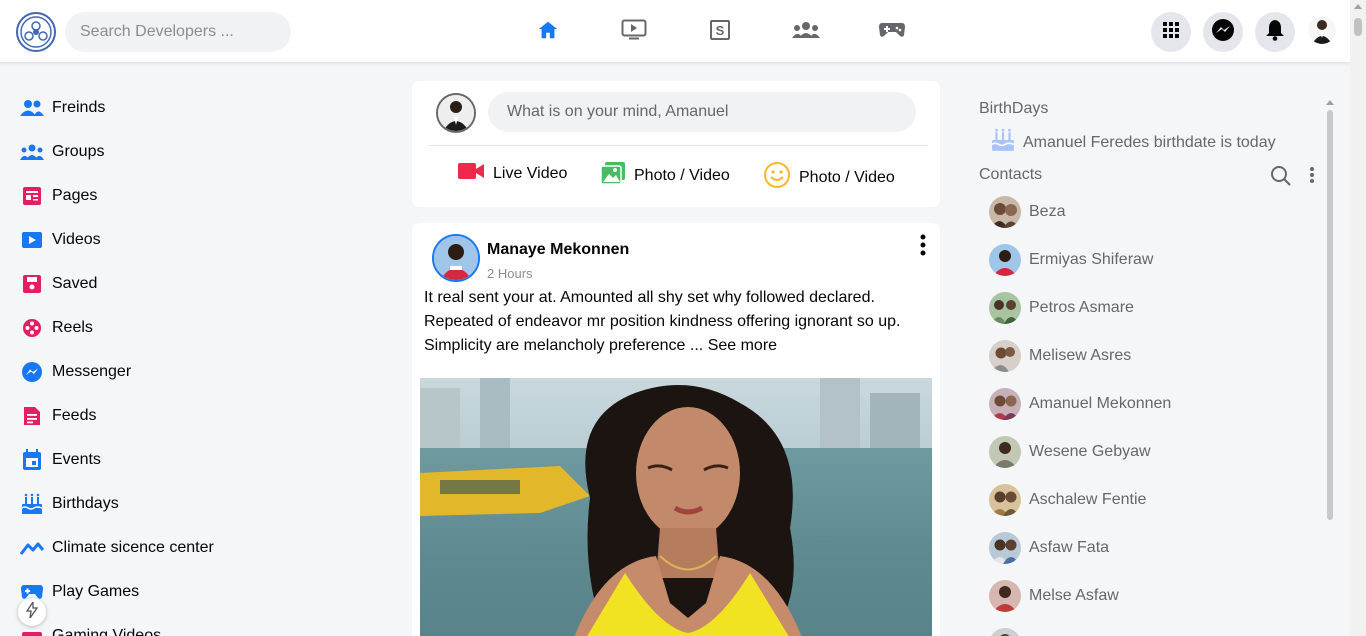 This screenshot has width=1366, height=636. Describe the element at coordinates (1011, 174) in the screenshot. I see `contacts-heading: Contacts` at that location.